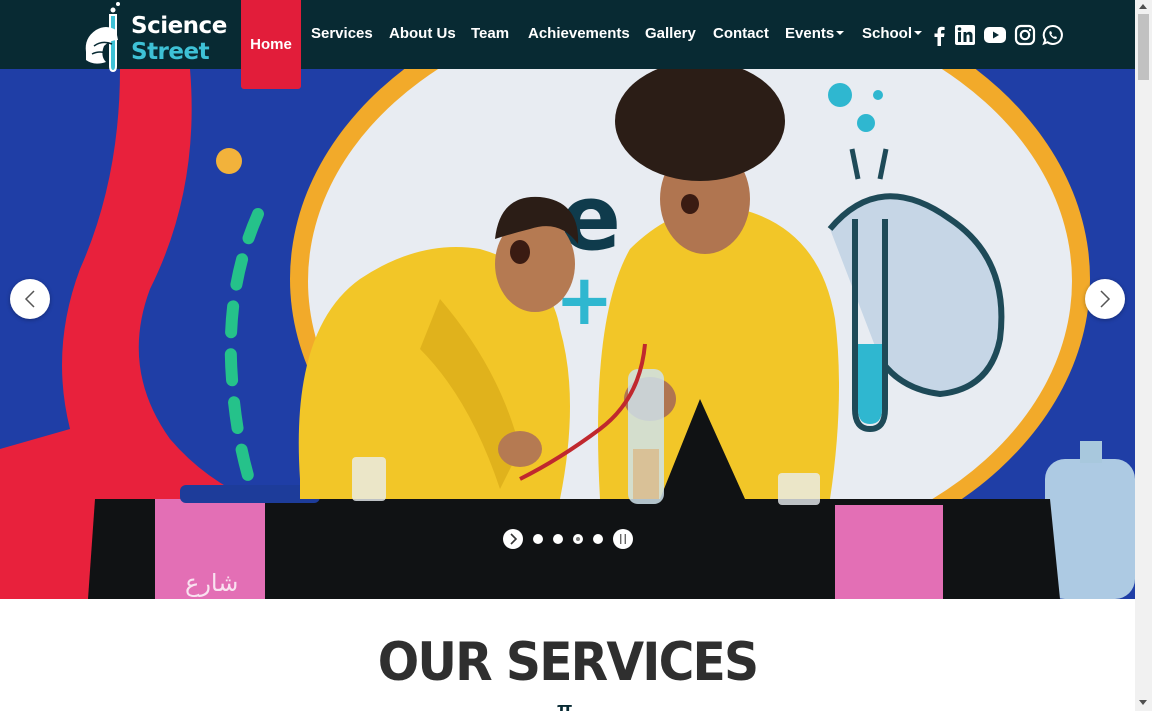 The width and height of the screenshot is (1152, 711). What do you see at coordinates (995, 35) in the screenshot?
I see `youtube-icon` at bounding box center [995, 35].